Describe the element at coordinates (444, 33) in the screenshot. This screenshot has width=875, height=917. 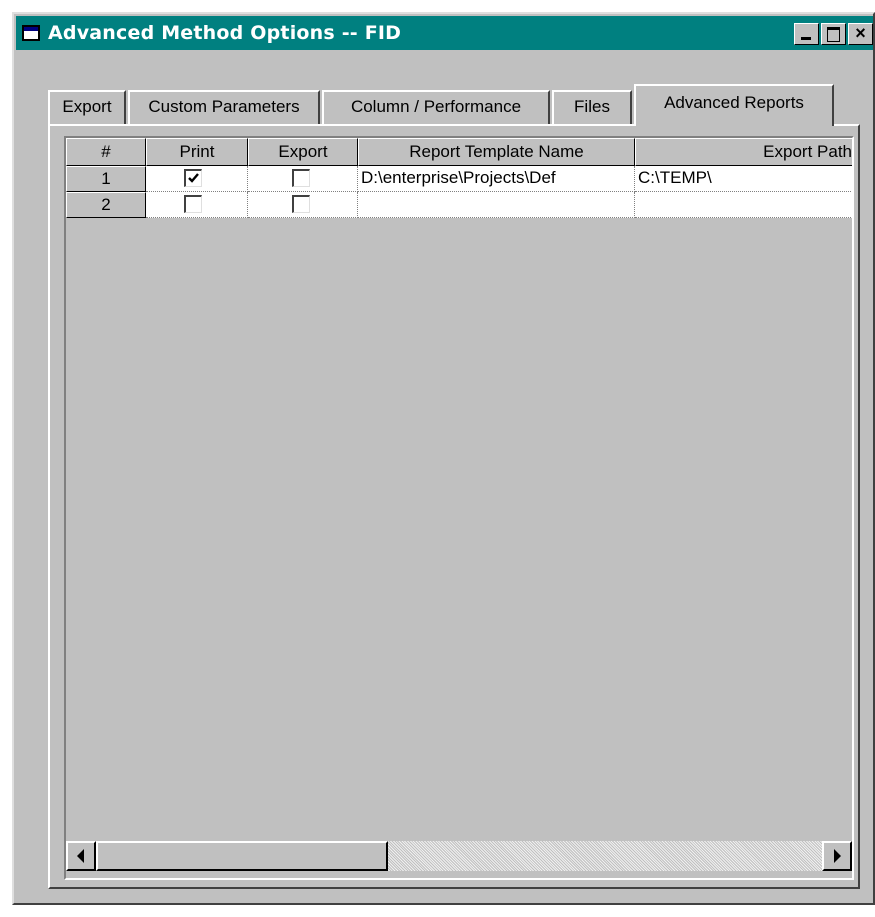
I see `title-bar: Advanced Method Options -- FID ×` at that location.